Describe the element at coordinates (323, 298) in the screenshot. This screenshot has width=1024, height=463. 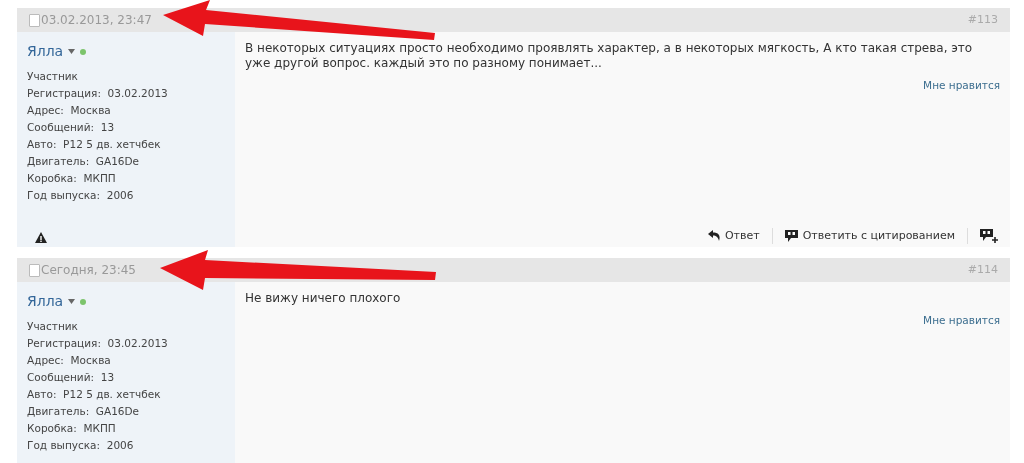
I see `post-message: Не вижу ничего плохого` at that location.